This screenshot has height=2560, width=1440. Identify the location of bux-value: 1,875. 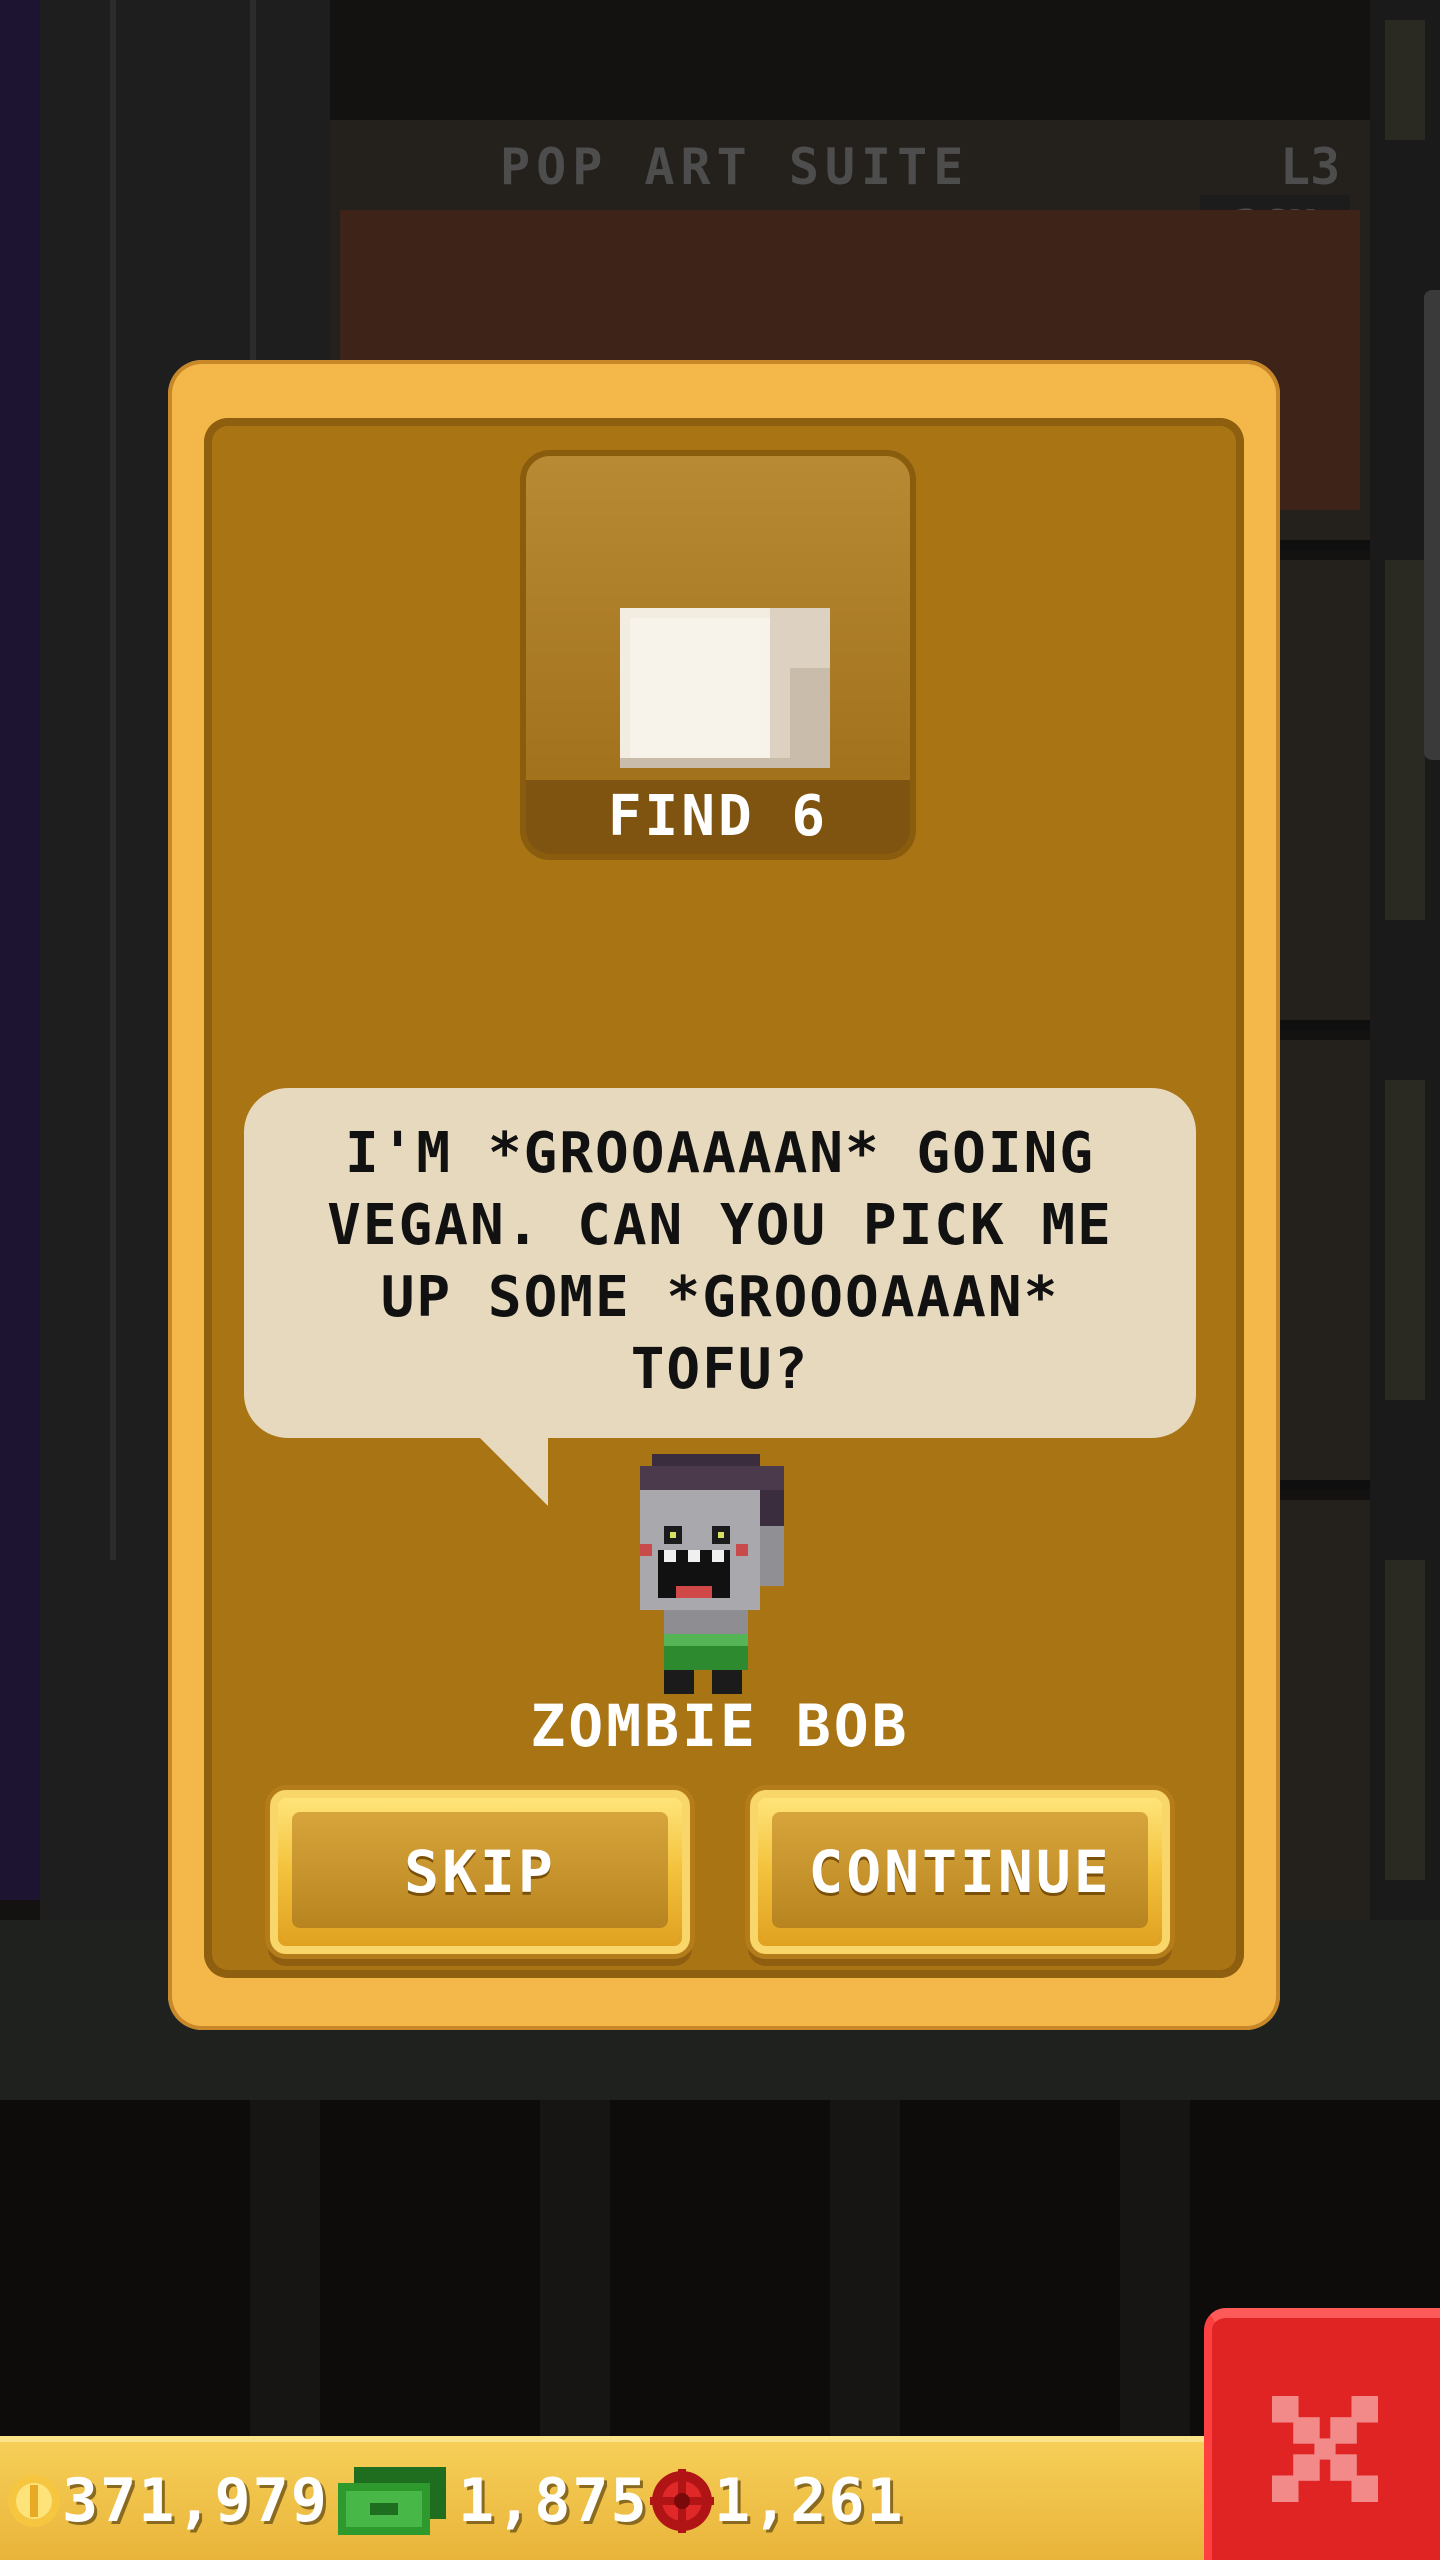
(553, 2501).